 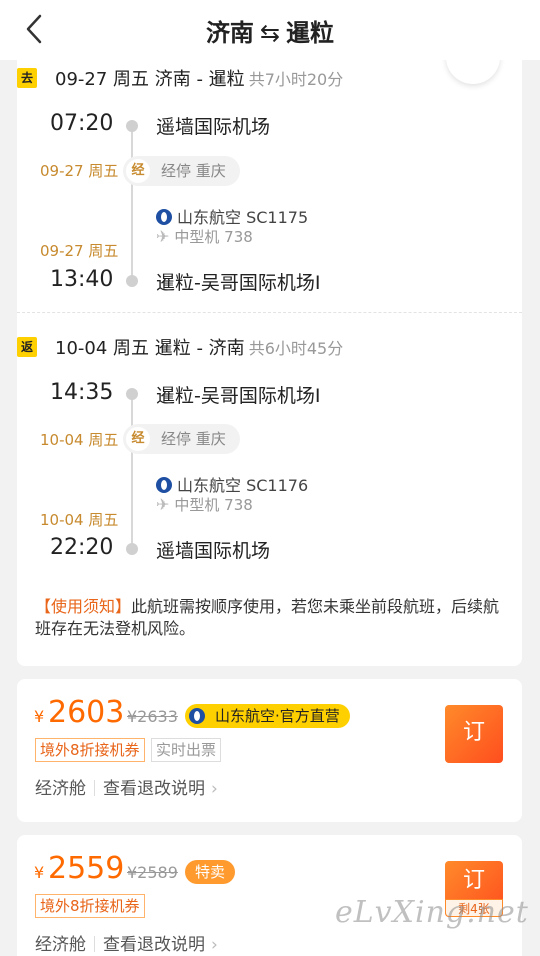 What do you see at coordinates (79, 171) in the screenshot?
I see `outbound-stop-date: 09-27 周五` at bounding box center [79, 171].